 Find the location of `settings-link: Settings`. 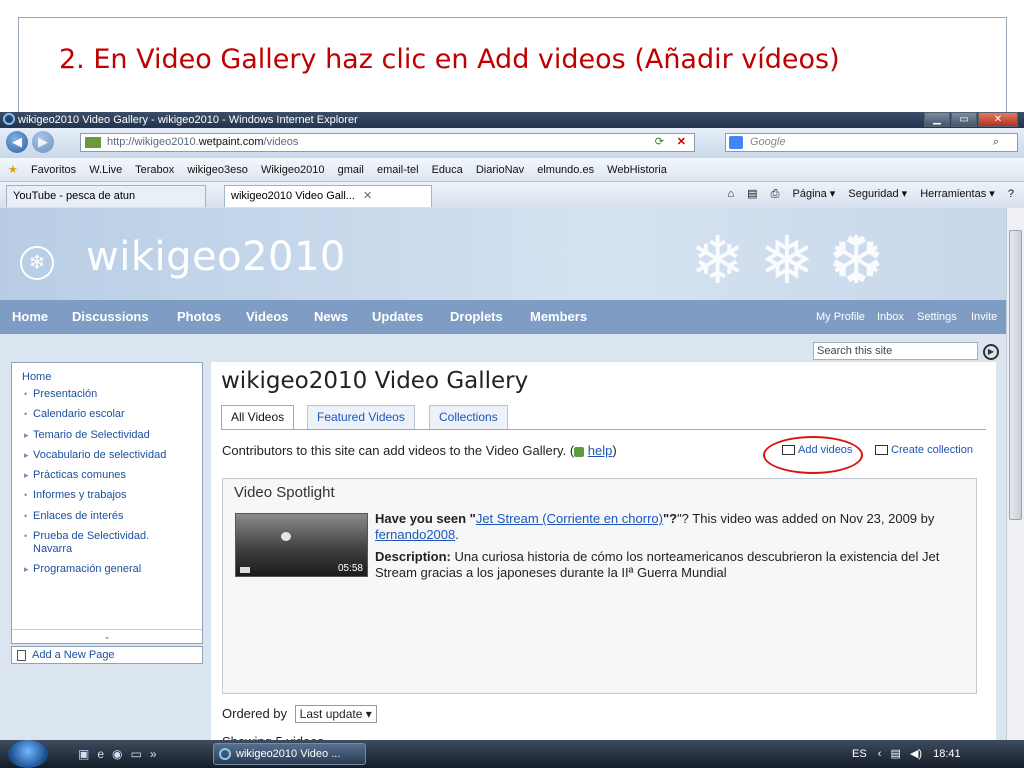

settings-link: Settings is located at coordinates (937, 317).